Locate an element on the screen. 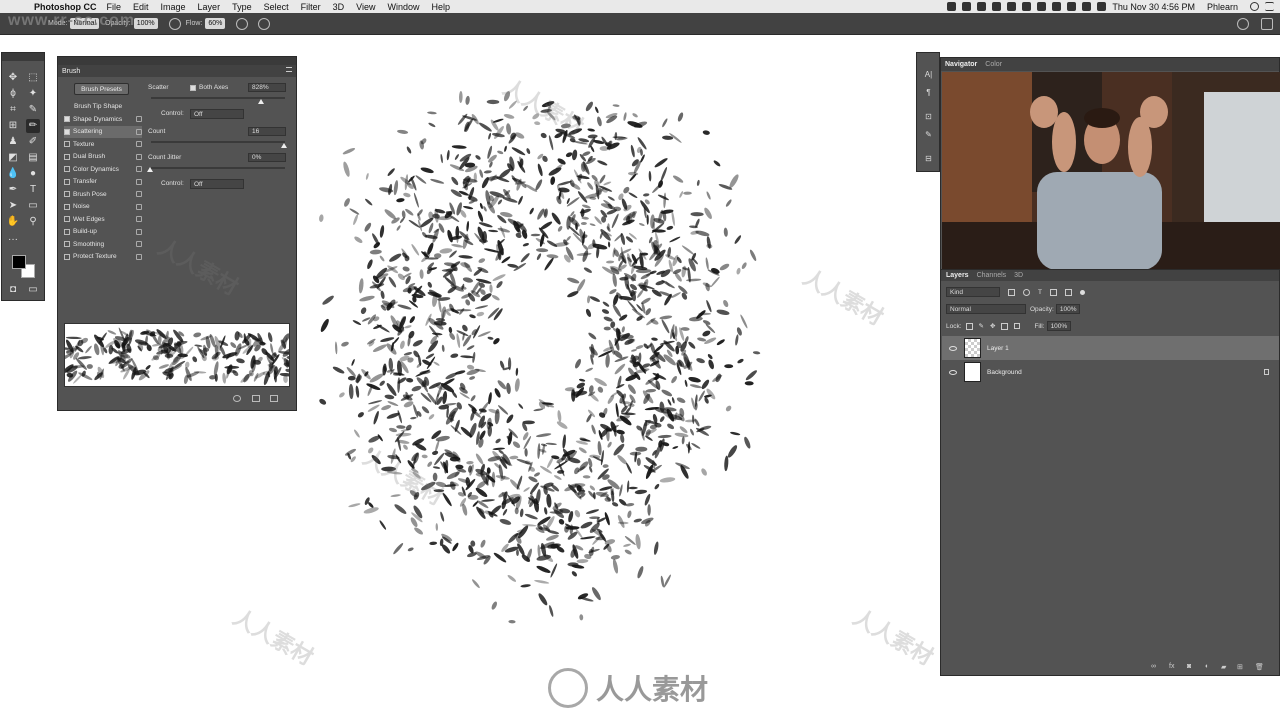 The height and width of the screenshot is (720, 1280). brush-option-transfer: Transfer is located at coordinates (103, 182).